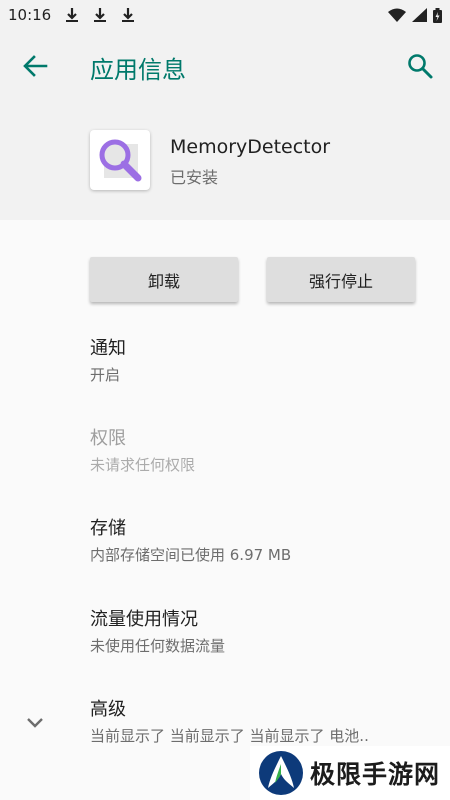 The height and width of the screenshot is (800, 450). What do you see at coordinates (260, 722) in the screenshot?
I see `pref-advanced: 高级 当前显示了 当前显示了 当前显示了 电池..` at bounding box center [260, 722].